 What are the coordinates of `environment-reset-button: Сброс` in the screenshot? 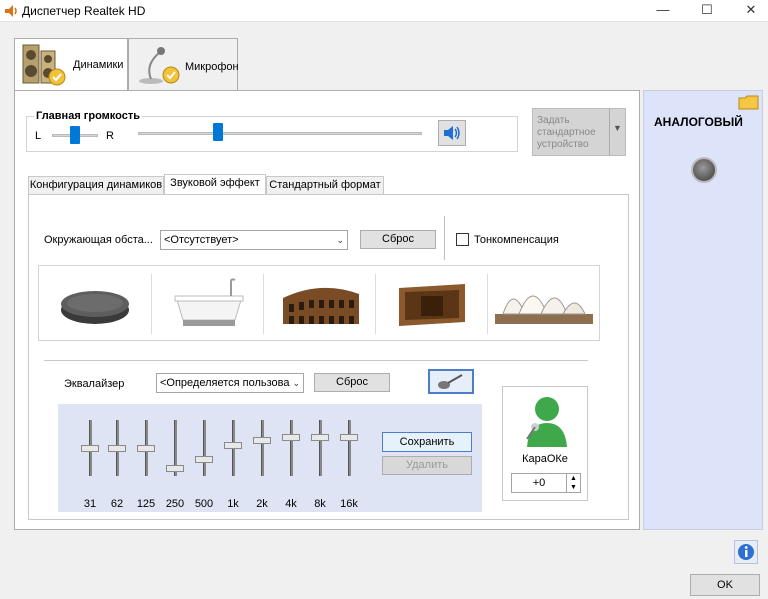 It's located at (398, 239).